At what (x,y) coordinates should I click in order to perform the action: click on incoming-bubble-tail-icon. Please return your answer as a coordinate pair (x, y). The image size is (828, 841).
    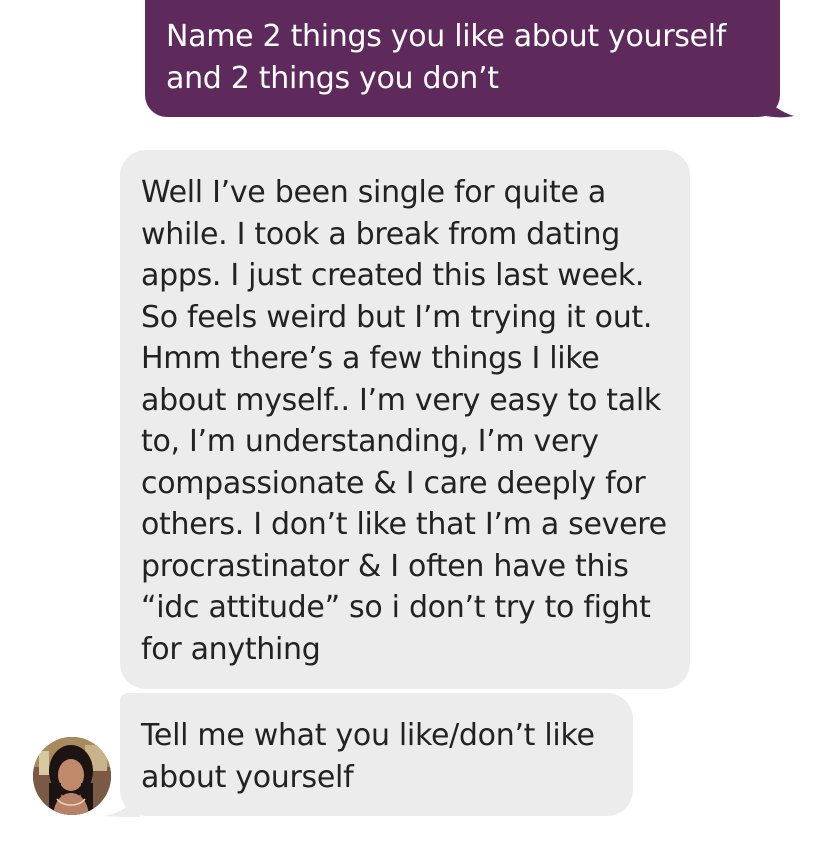
    Looking at the image, I should click on (122, 806).